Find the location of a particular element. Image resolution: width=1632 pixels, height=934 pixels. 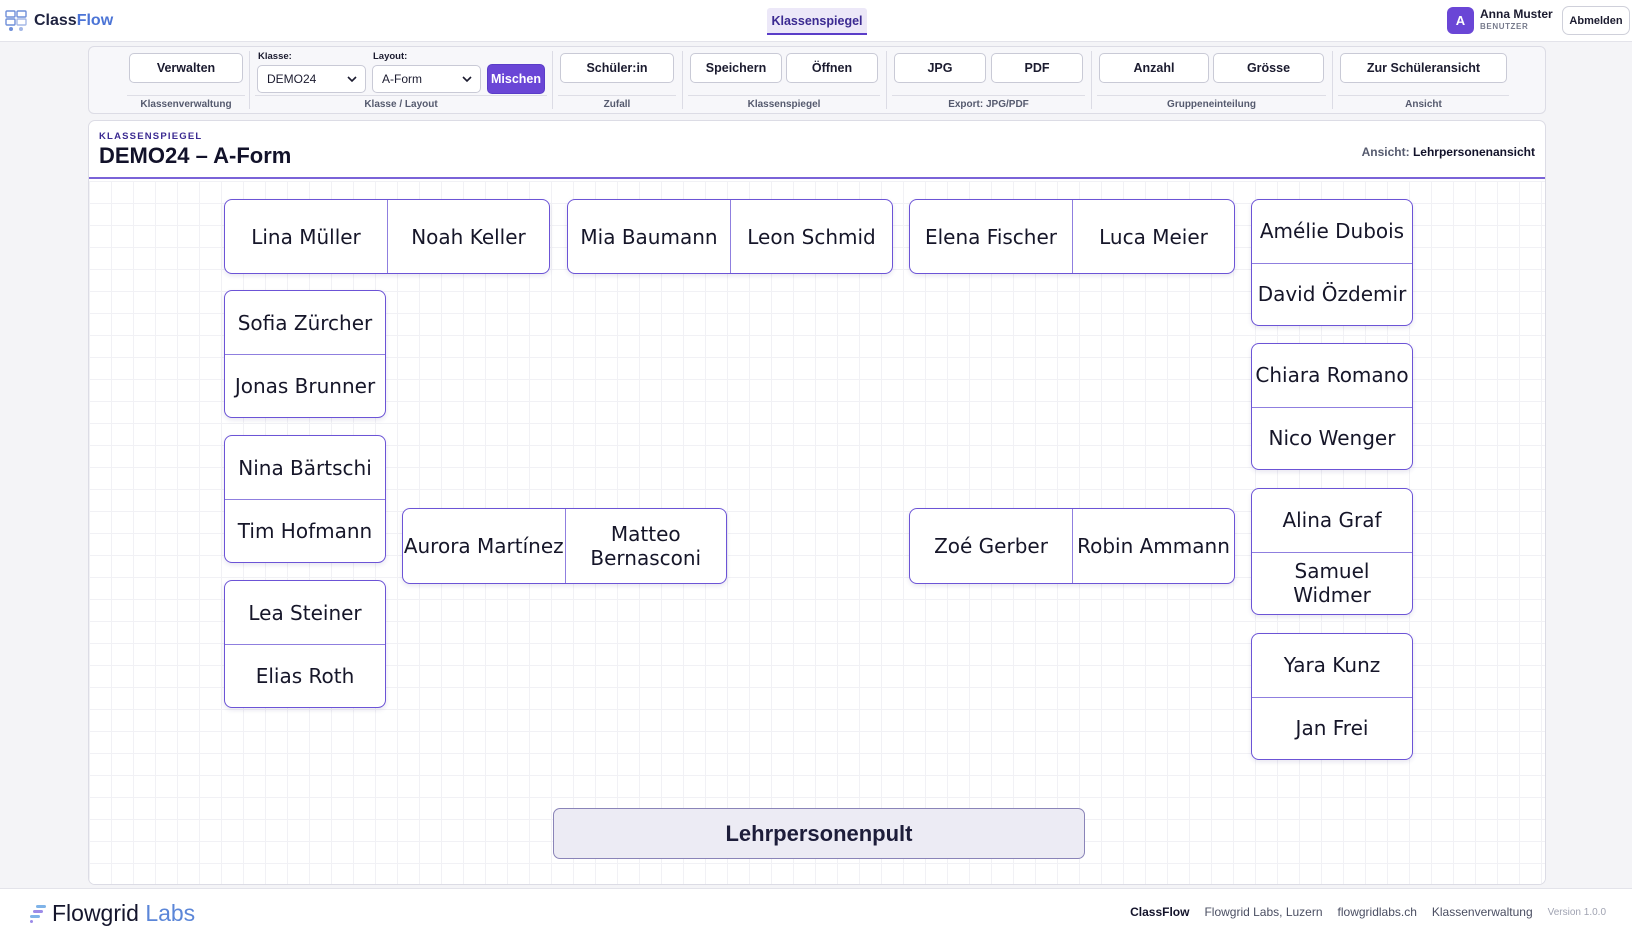

seat: Lina Müller is located at coordinates (306, 236).